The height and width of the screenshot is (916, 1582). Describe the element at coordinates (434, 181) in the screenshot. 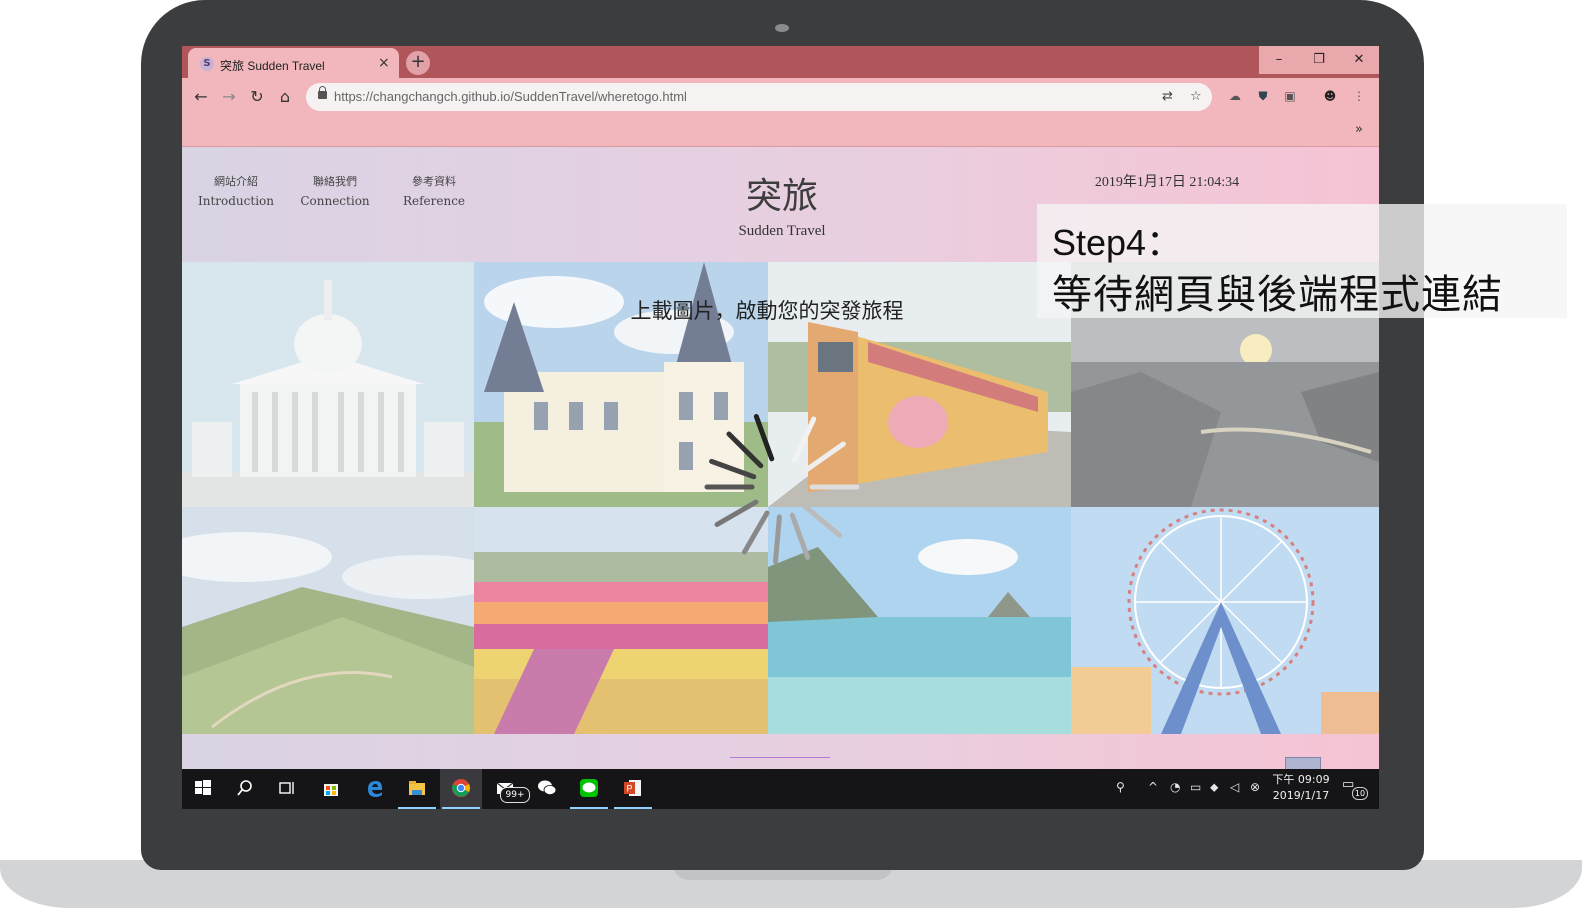

I see `nav-reference-zh: 參考資料` at that location.